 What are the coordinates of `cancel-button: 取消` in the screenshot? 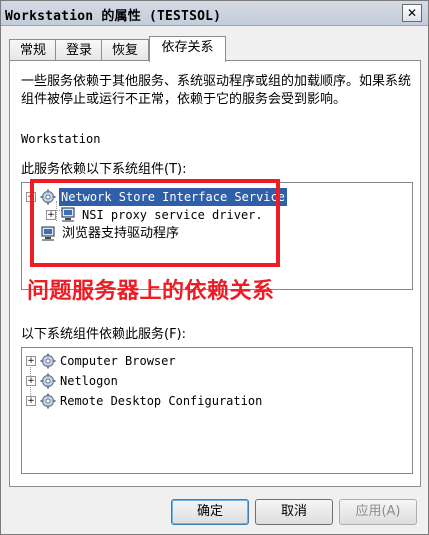 It's located at (294, 512).